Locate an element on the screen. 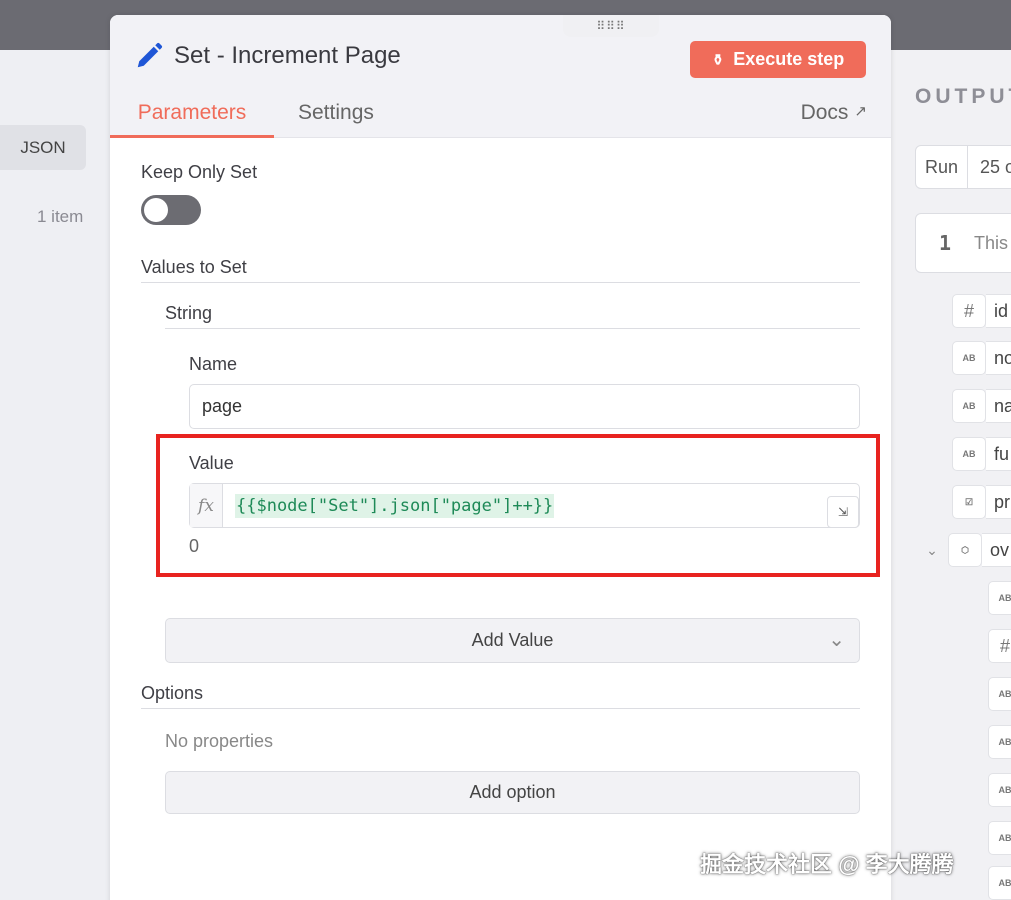  run-value: 25 o is located at coordinates (995, 166).